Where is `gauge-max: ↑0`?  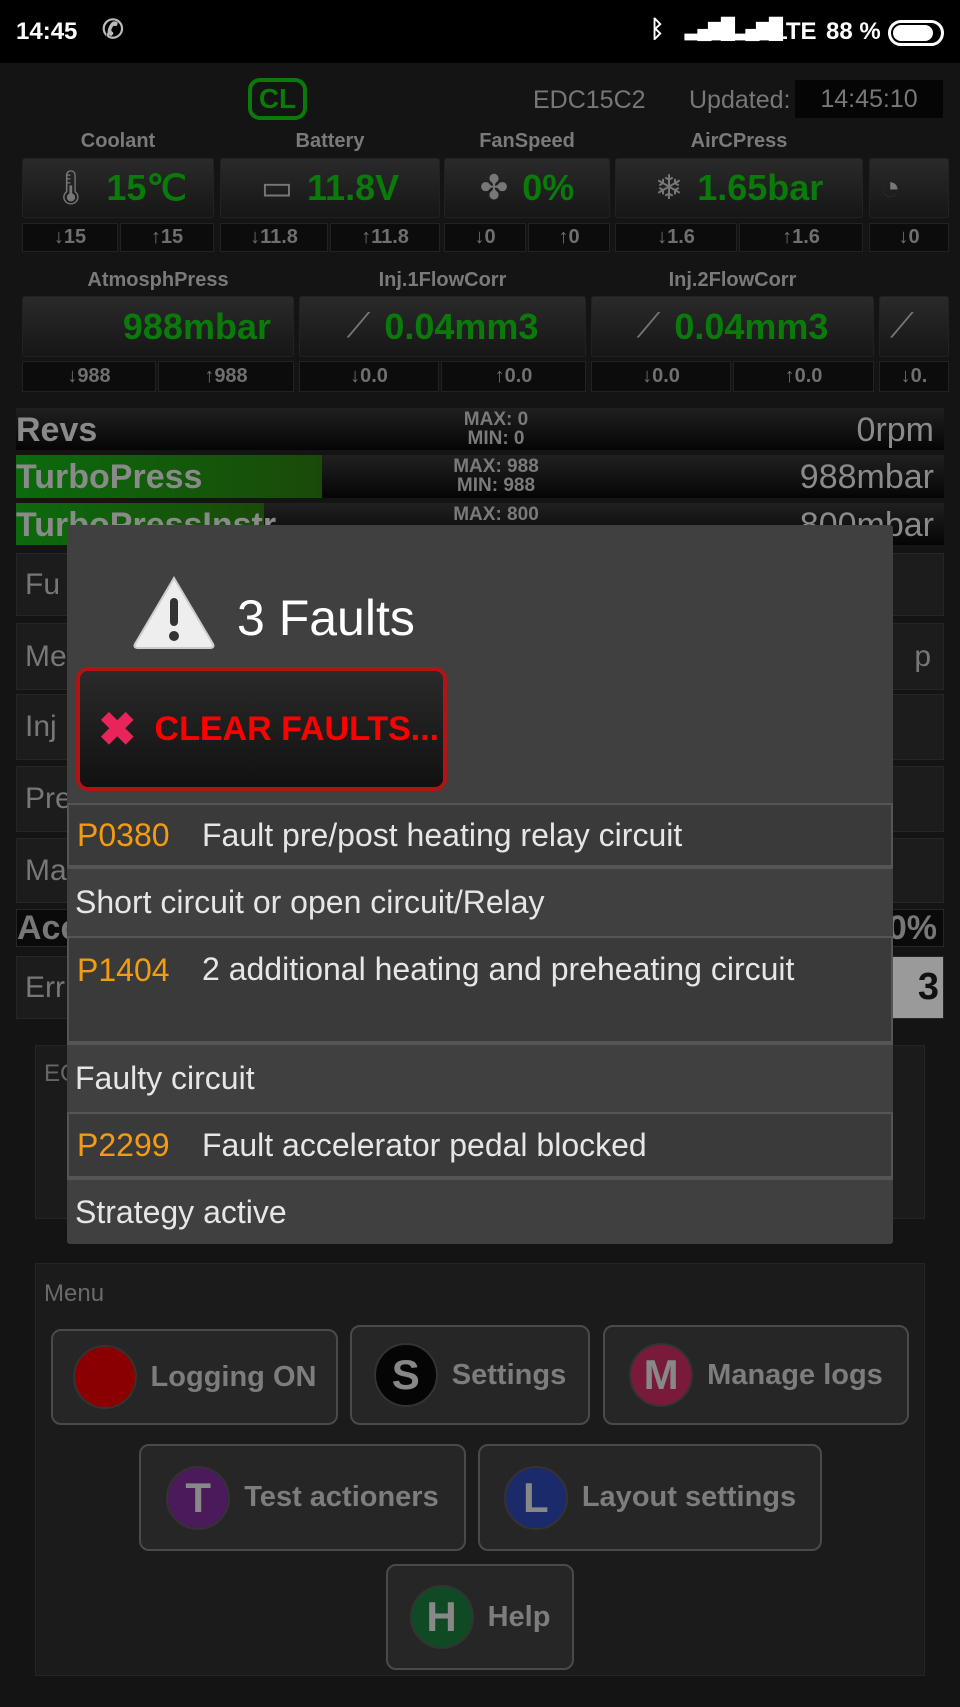
gauge-max: ↑0 is located at coordinates (569, 237).